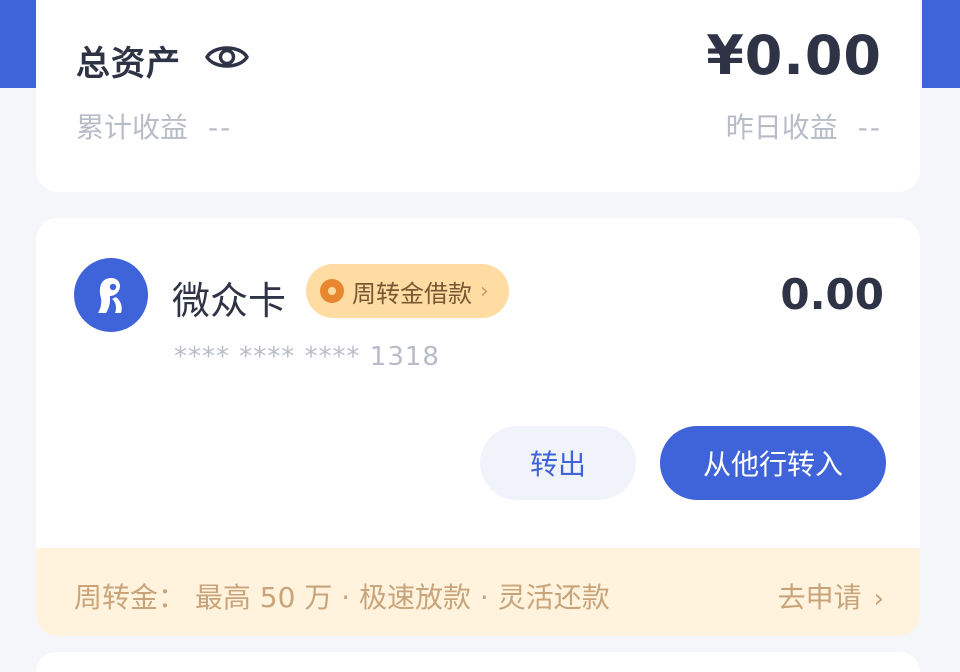 The height and width of the screenshot is (672, 960). Describe the element at coordinates (132, 127) in the screenshot. I see `cumulative-earnings-label: 累计收益` at that location.